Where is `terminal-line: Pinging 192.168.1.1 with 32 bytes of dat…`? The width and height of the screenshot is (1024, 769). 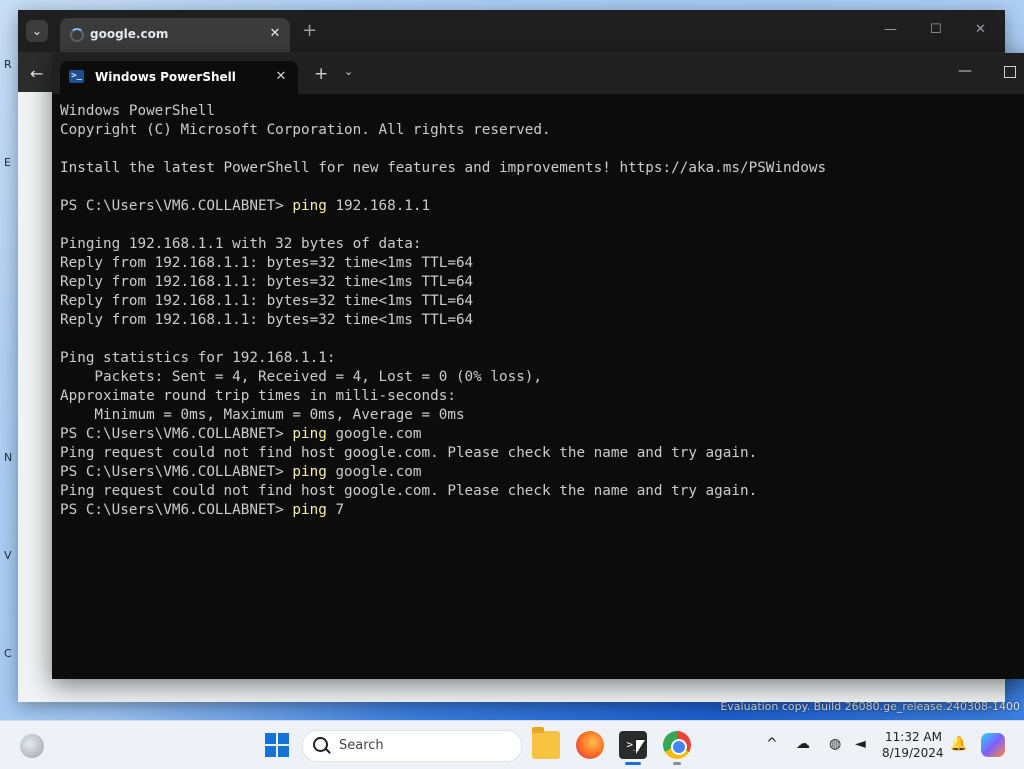 terminal-line: Pinging 192.168.1.1 with 32 bytes of dat… is located at coordinates (241, 244).